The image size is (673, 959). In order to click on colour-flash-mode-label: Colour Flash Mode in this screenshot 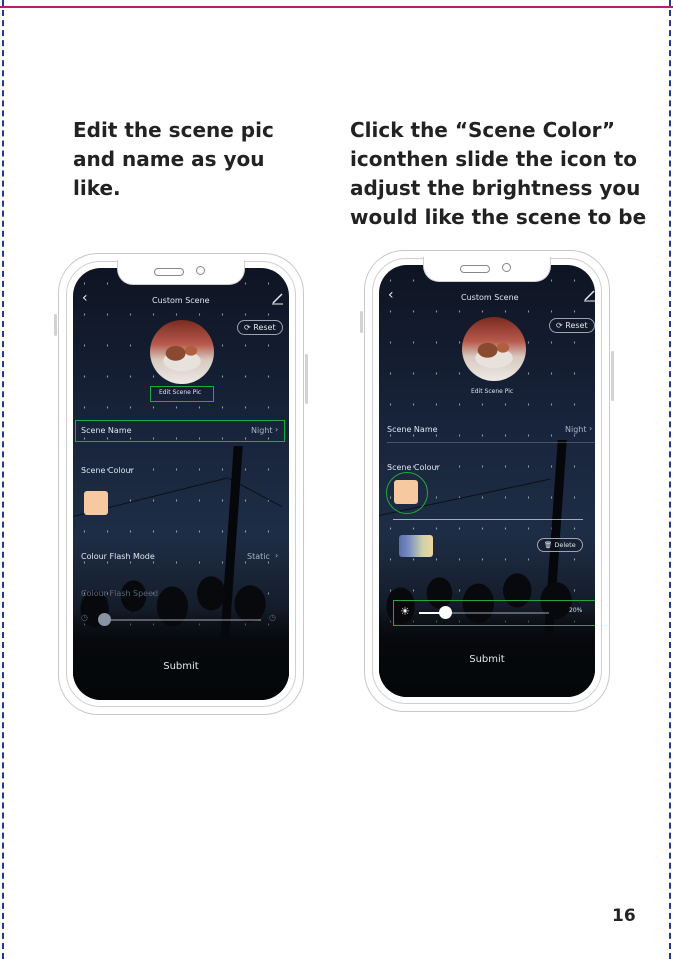, I will do `click(118, 556)`.